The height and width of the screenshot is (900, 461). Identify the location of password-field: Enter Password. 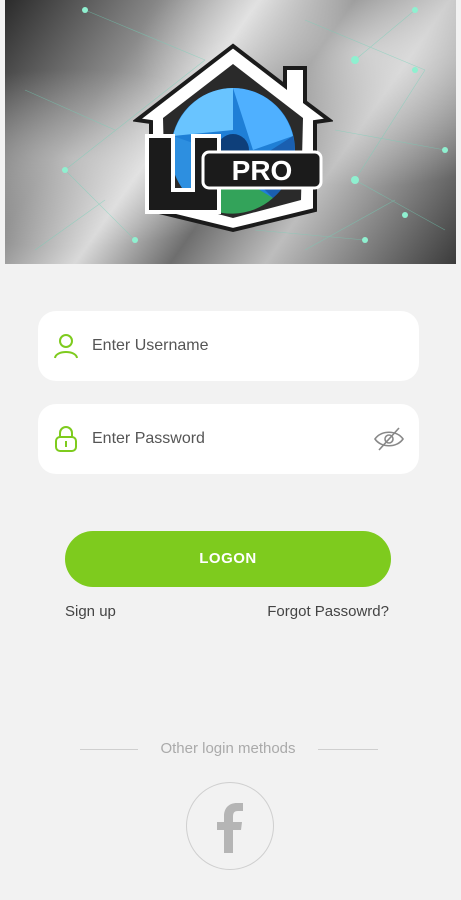
(228, 439).